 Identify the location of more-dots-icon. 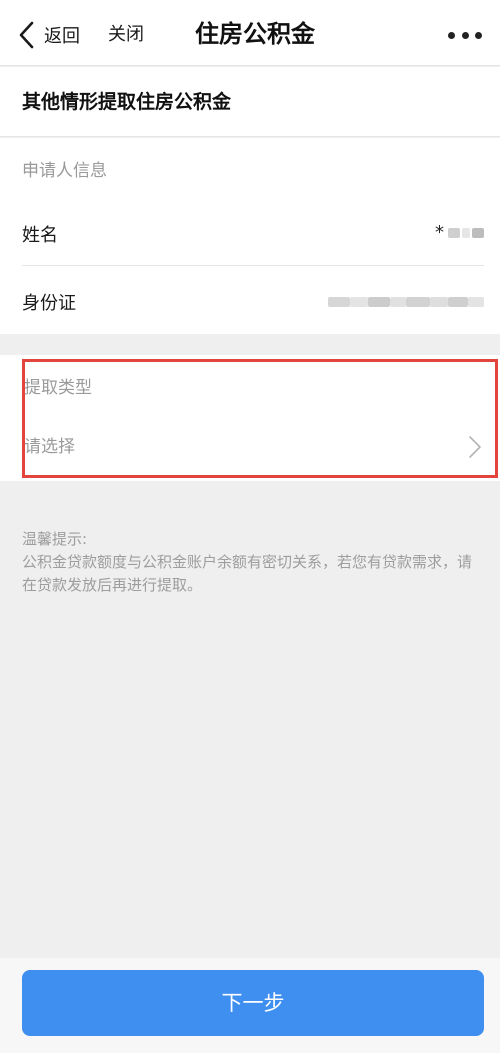
(465, 35).